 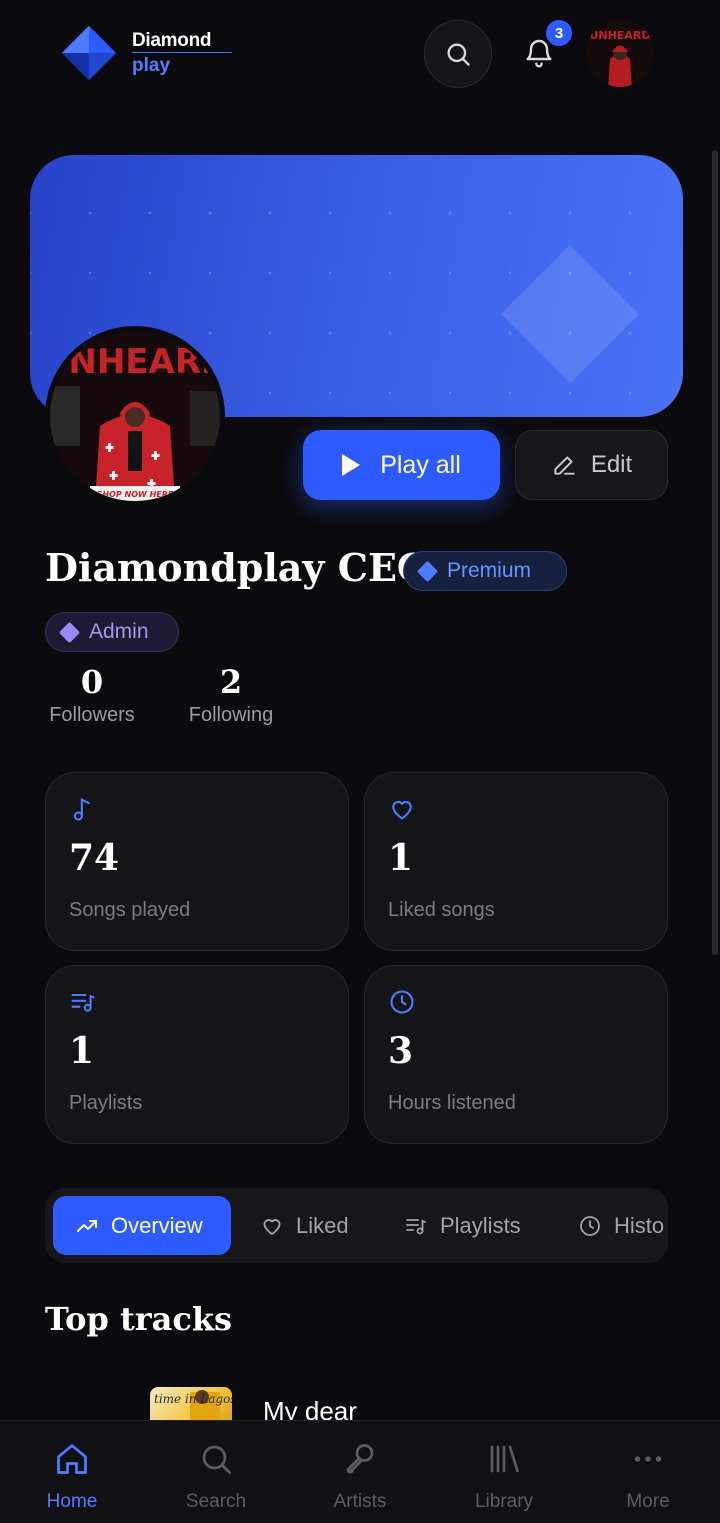 I want to click on followers-label: Followers, so click(x=92, y=715).